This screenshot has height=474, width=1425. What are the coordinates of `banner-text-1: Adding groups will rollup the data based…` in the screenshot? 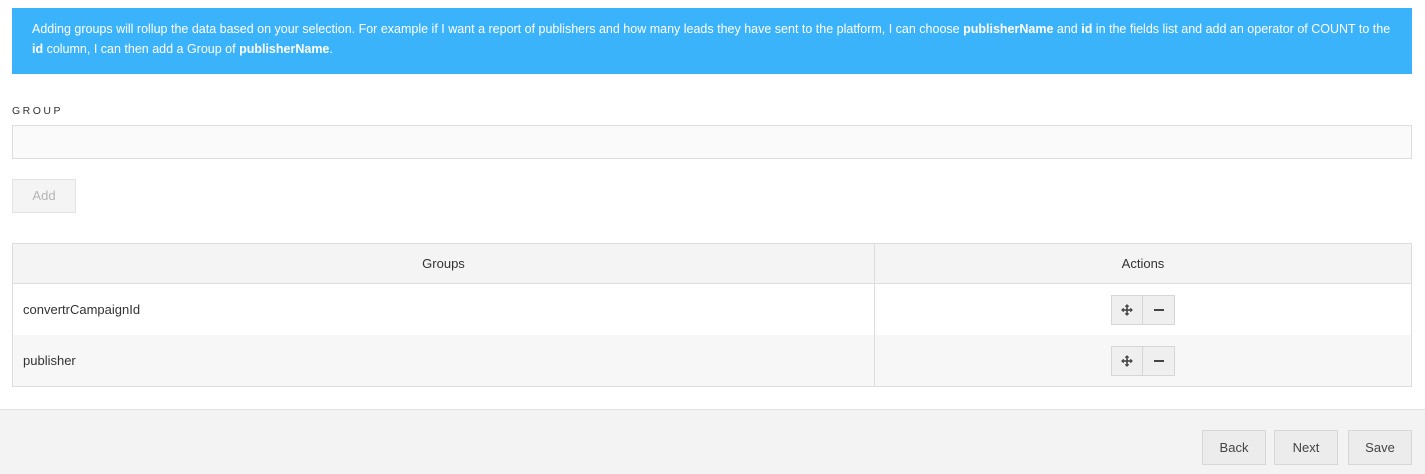 It's located at (498, 29).